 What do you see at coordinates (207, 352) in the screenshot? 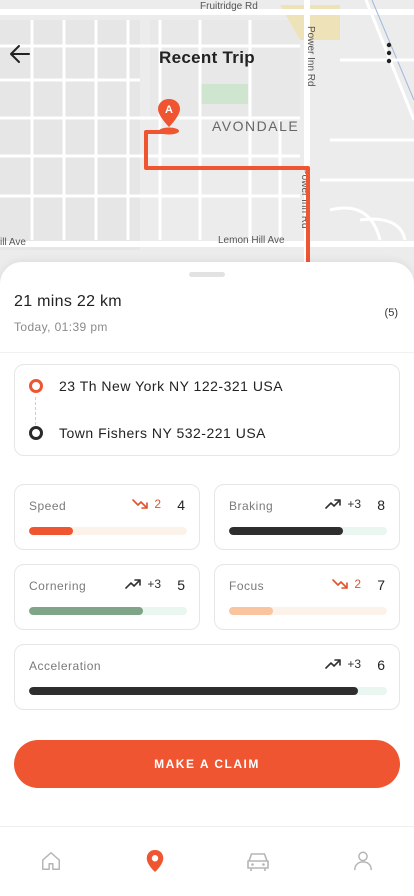
I see `divider` at bounding box center [207, 352].